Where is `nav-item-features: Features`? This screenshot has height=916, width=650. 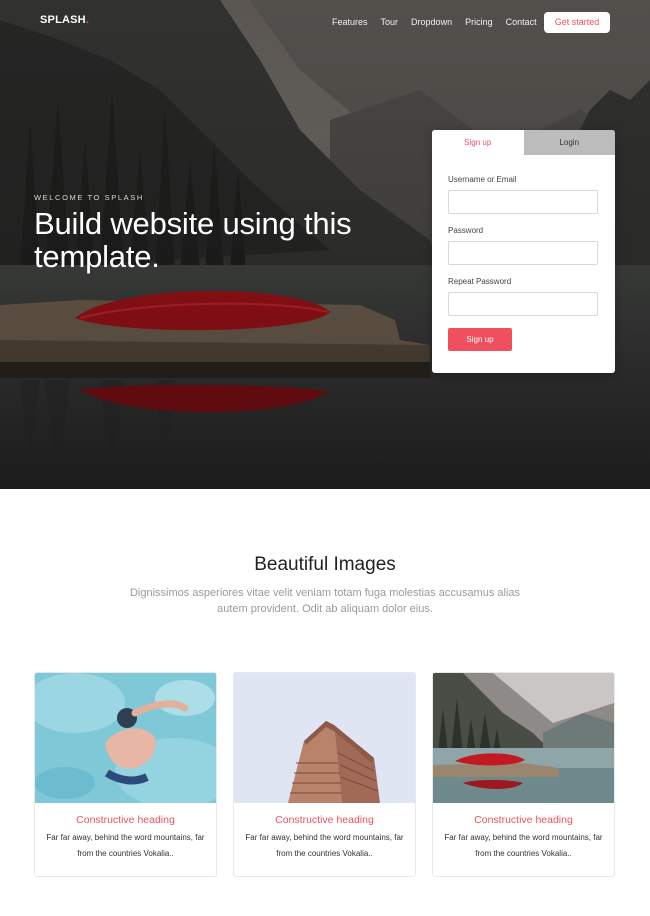
nav-item-features: Features is located at coordinates (350, 22).